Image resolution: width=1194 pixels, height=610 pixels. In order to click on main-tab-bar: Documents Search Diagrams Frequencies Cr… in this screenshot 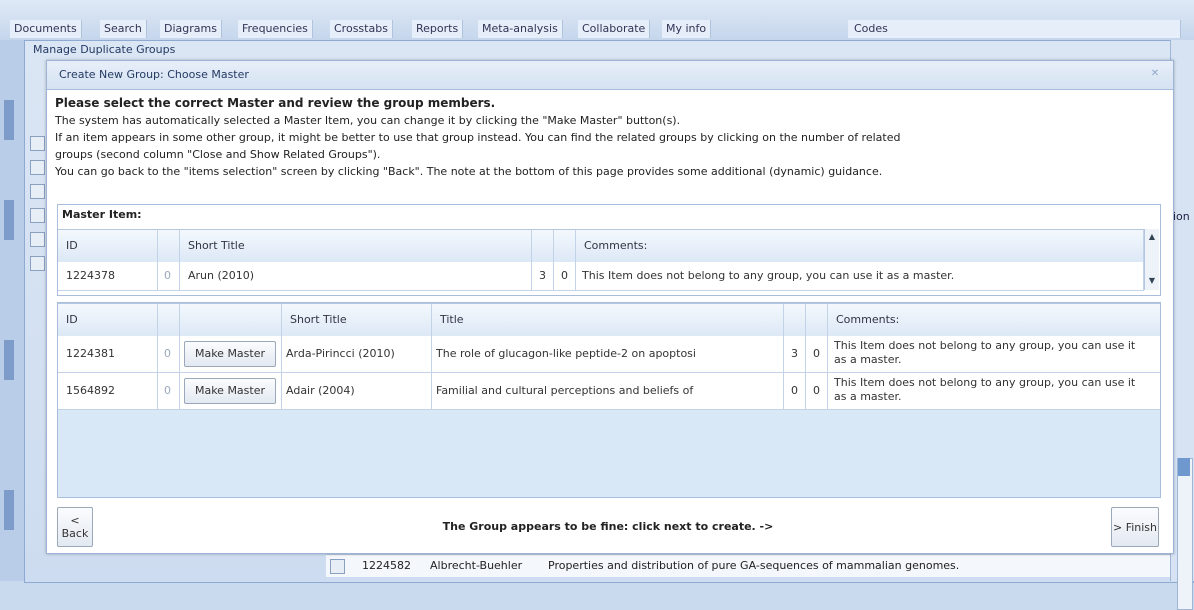, I will do `click(597, 20)`.